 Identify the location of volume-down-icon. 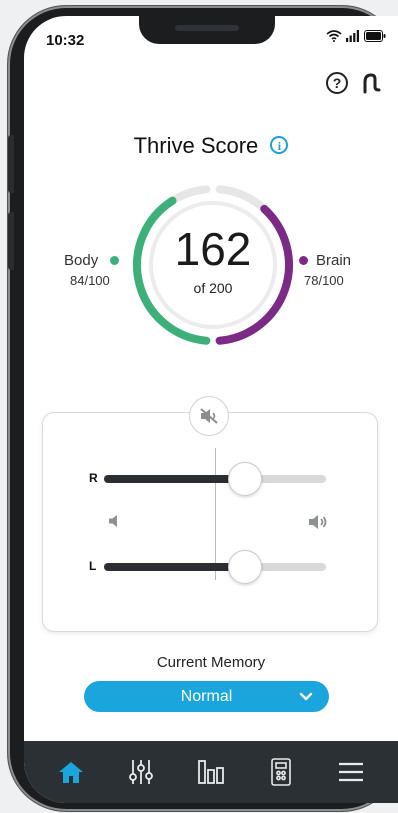
(116, 521).